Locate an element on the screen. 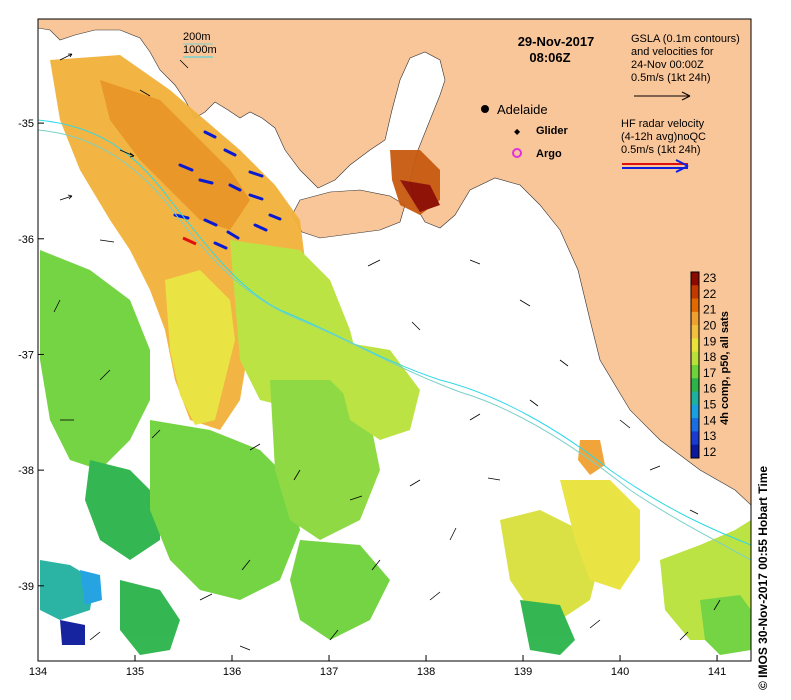 Image resolution: width=791 pixels, height=700 pixels. colorbar-tick-label: 12 is located at coordinates (710, 452).